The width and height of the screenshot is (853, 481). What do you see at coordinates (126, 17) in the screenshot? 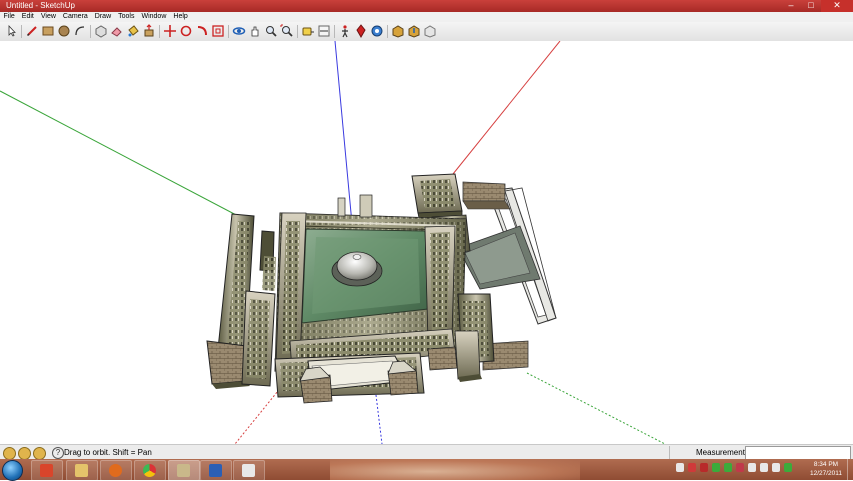
I see `menu-tools: Tools` at bounding box center [126, 17].